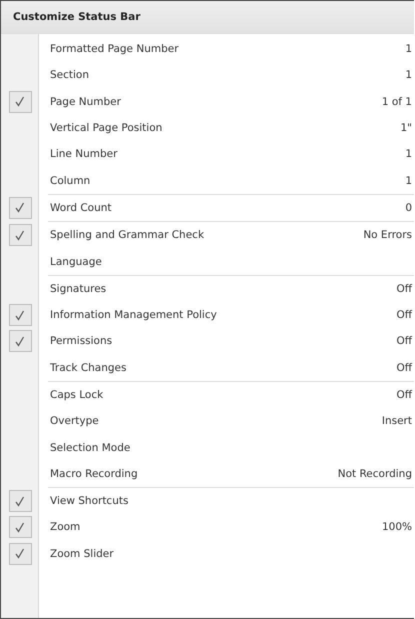 The image size is (415, 619). What do you see at coordinates (127, 235) in the screenshot?
I see `item-label: Spelling and Grammar Check` at bounding box center [127, 235].